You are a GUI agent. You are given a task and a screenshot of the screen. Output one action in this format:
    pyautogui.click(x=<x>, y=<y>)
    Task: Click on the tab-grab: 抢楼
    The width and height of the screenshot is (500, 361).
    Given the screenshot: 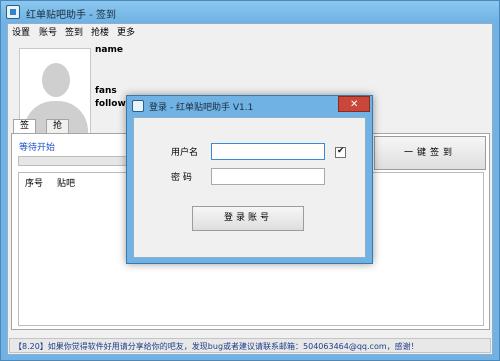 What is the action you would take?
    pyautogui.click(x=58, y=131)
    